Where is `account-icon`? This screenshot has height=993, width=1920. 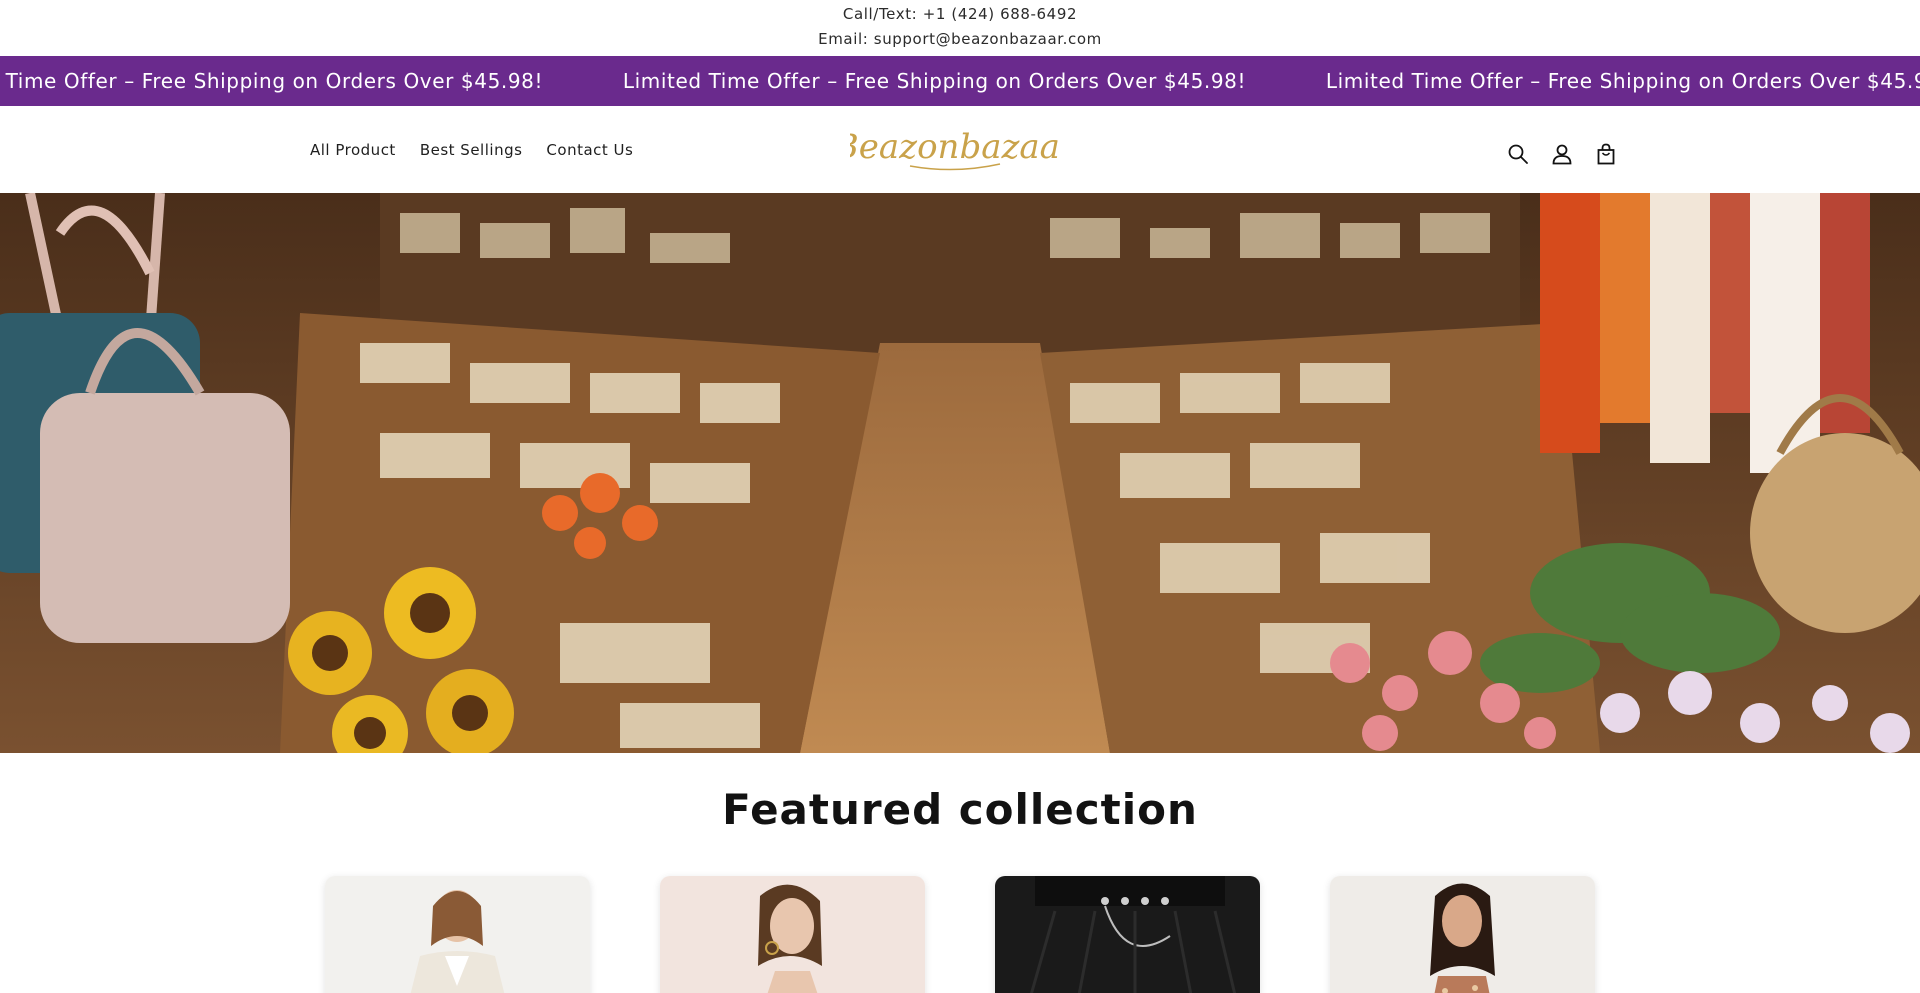
account-icon is located at coordinates (1562, 154).